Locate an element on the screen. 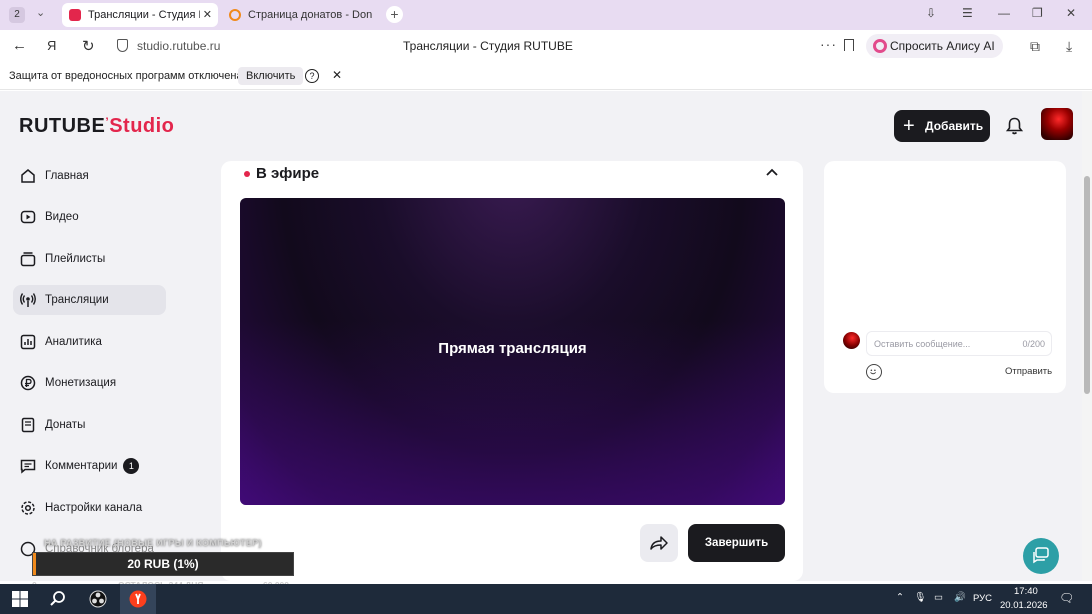 This screenshot has width=1092, height=614. rutube-studio-logo: RUTUBE’Studio is located at coordinates (96, 126).